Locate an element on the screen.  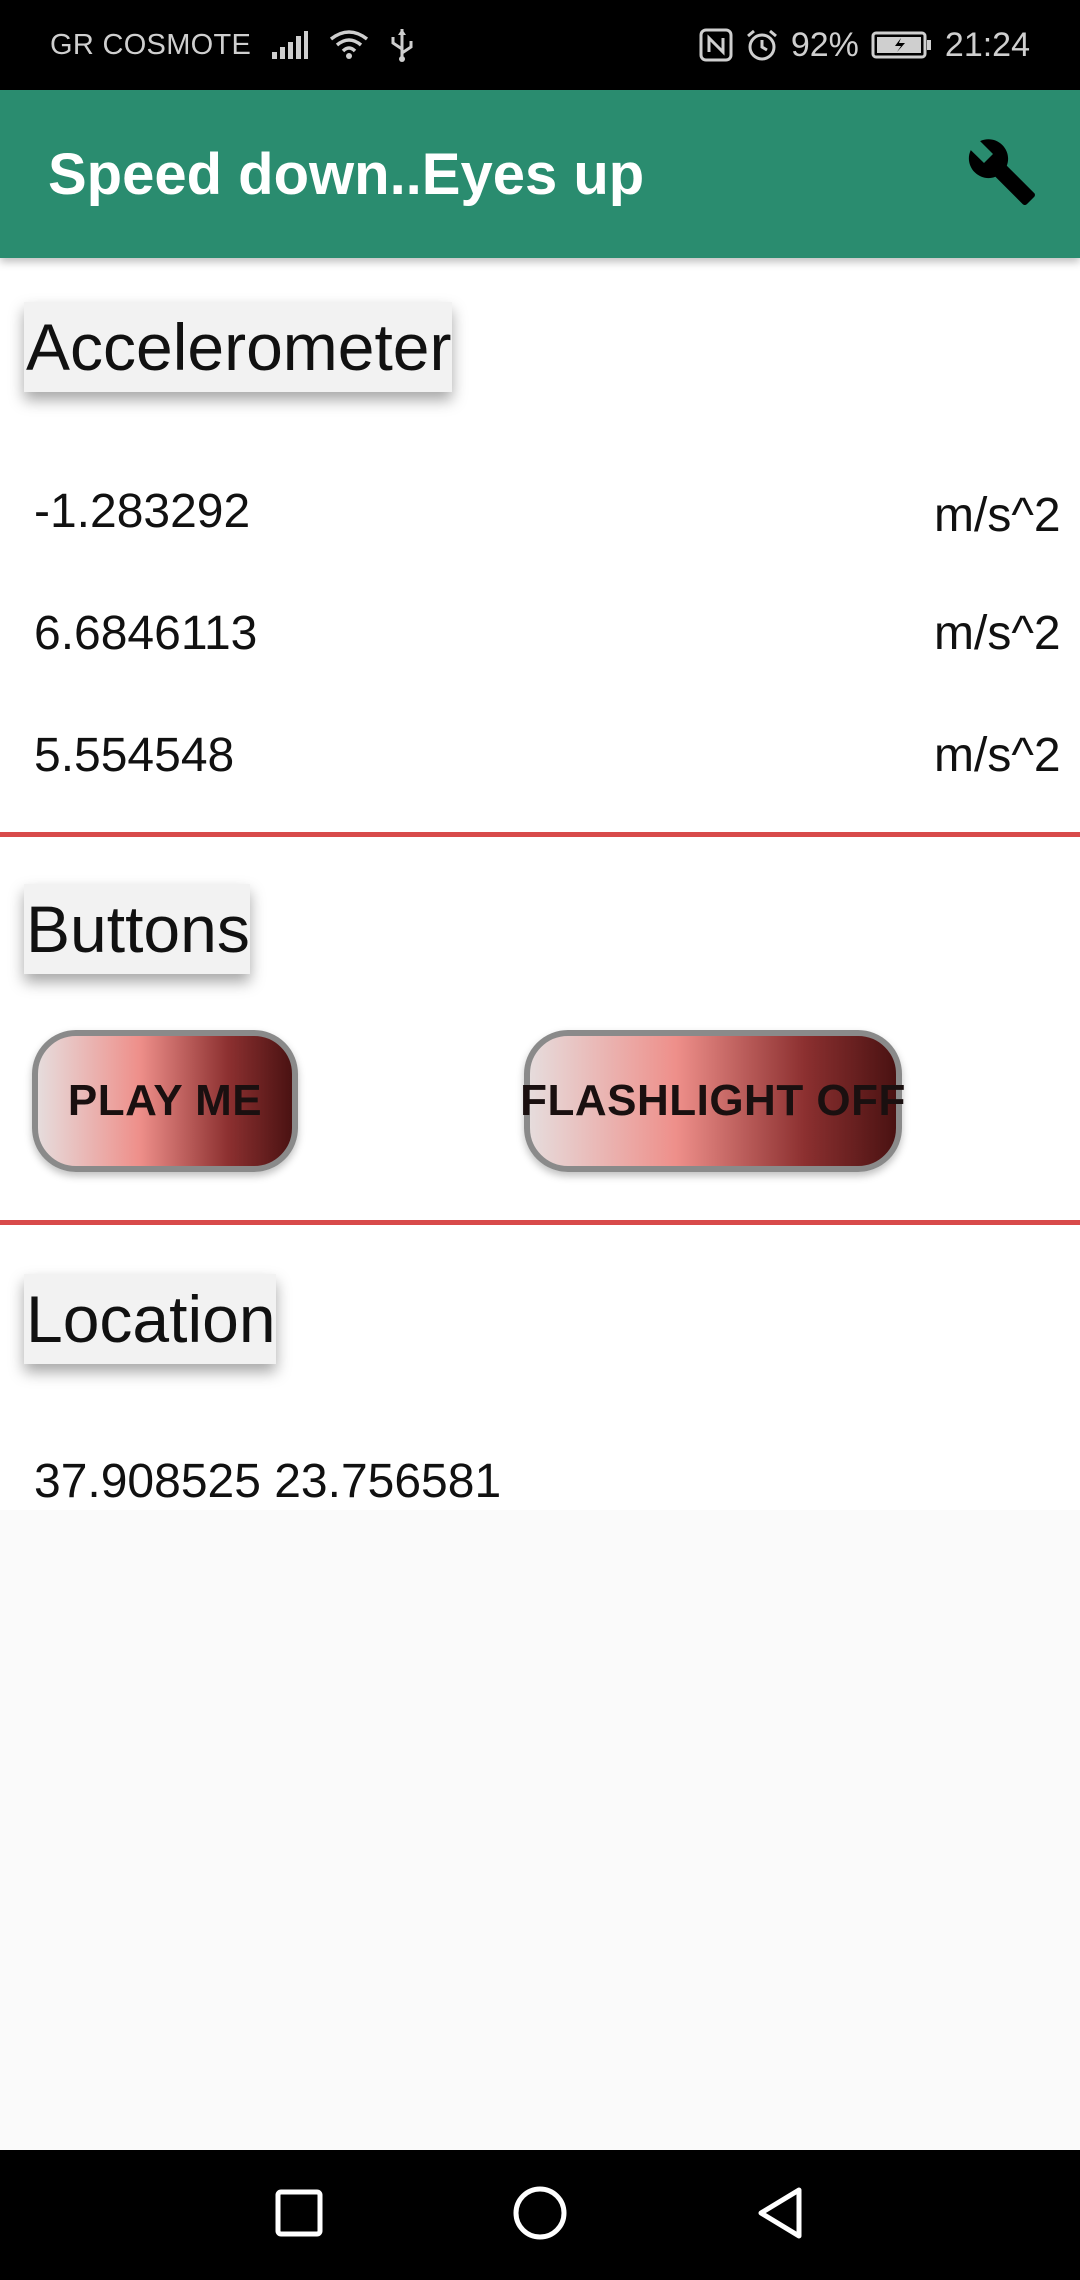
navigation-bar is located at coordinates (540, 2215).